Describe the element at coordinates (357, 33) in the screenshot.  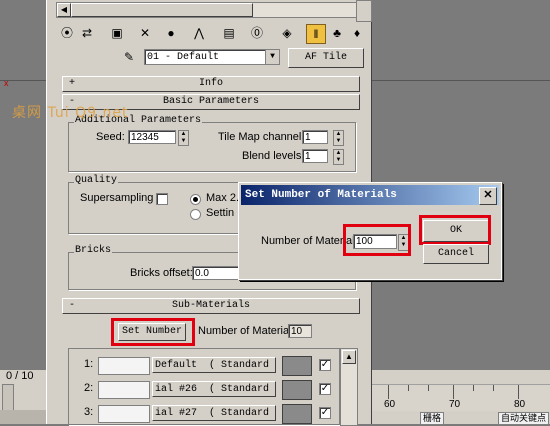
I see `go-forward-icon: ♦` at that location.